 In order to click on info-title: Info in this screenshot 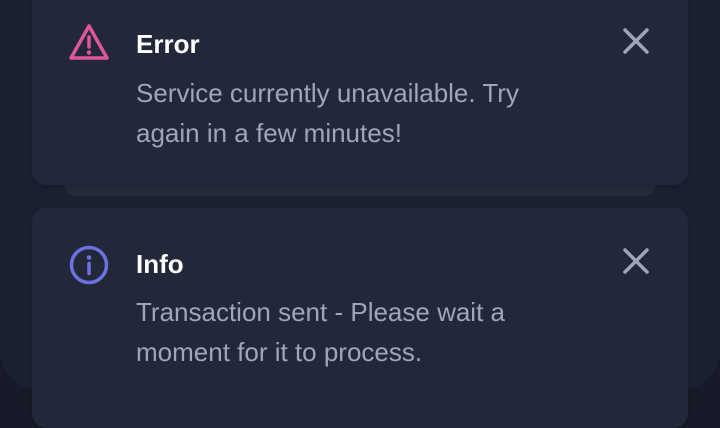, I will do `click(160, 264)`.